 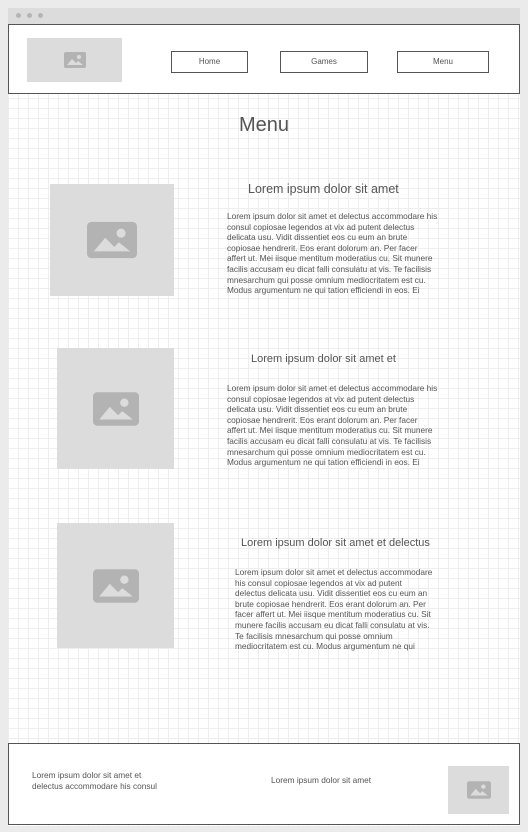 What do you see at coordinates (264, 16) in the screenshot?
I see `window-titlebar` at bounding box center [264, 16].